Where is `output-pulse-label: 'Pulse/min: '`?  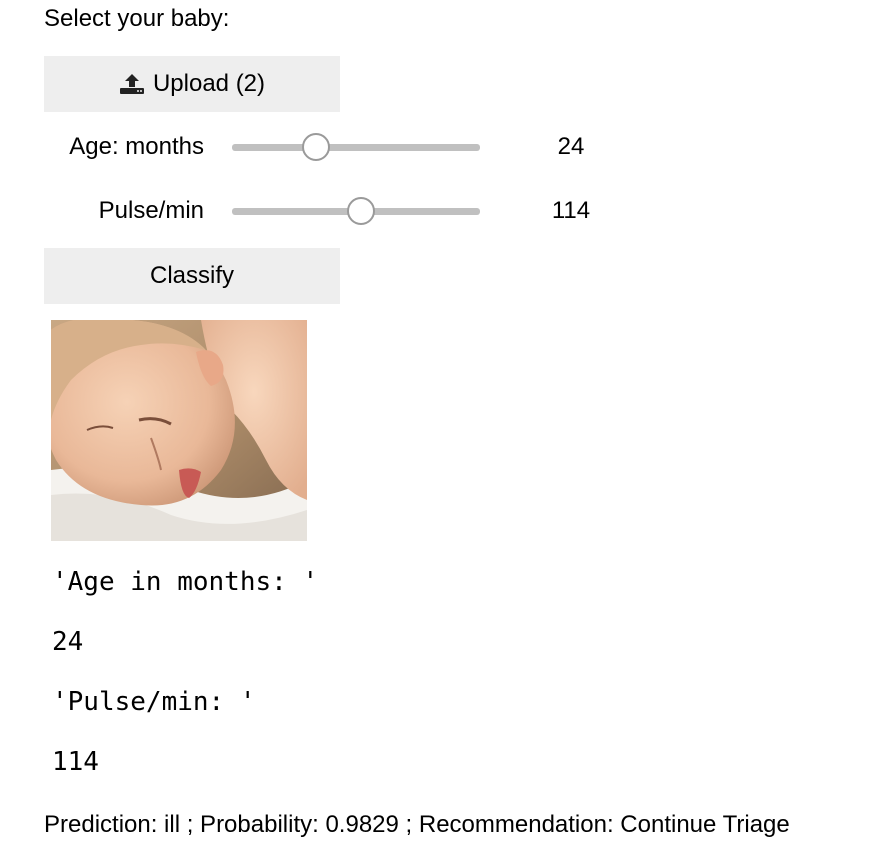
output-pulse-label: 'Pulse/min: ' is located at coordinates (154, 702).